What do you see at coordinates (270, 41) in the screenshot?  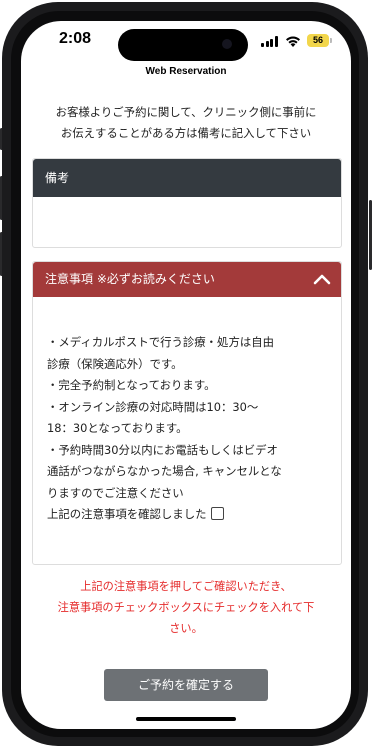 I see `cellular-signal-icon` at bounding box center [270, 41].